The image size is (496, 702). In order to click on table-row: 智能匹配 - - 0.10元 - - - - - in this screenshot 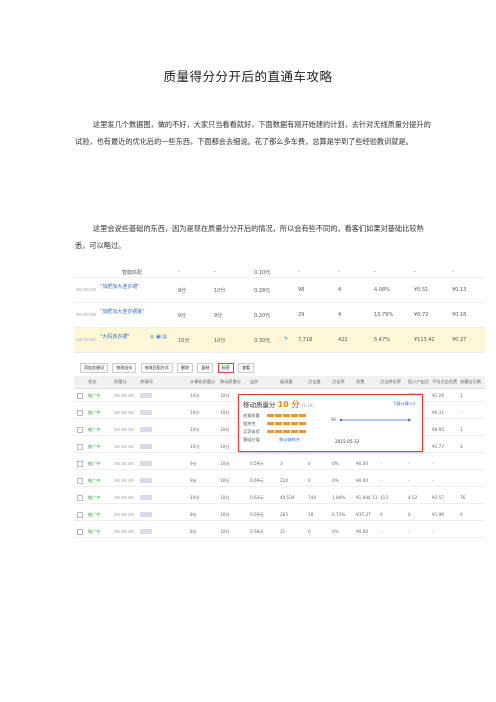, I will do `click(279, 272)`.